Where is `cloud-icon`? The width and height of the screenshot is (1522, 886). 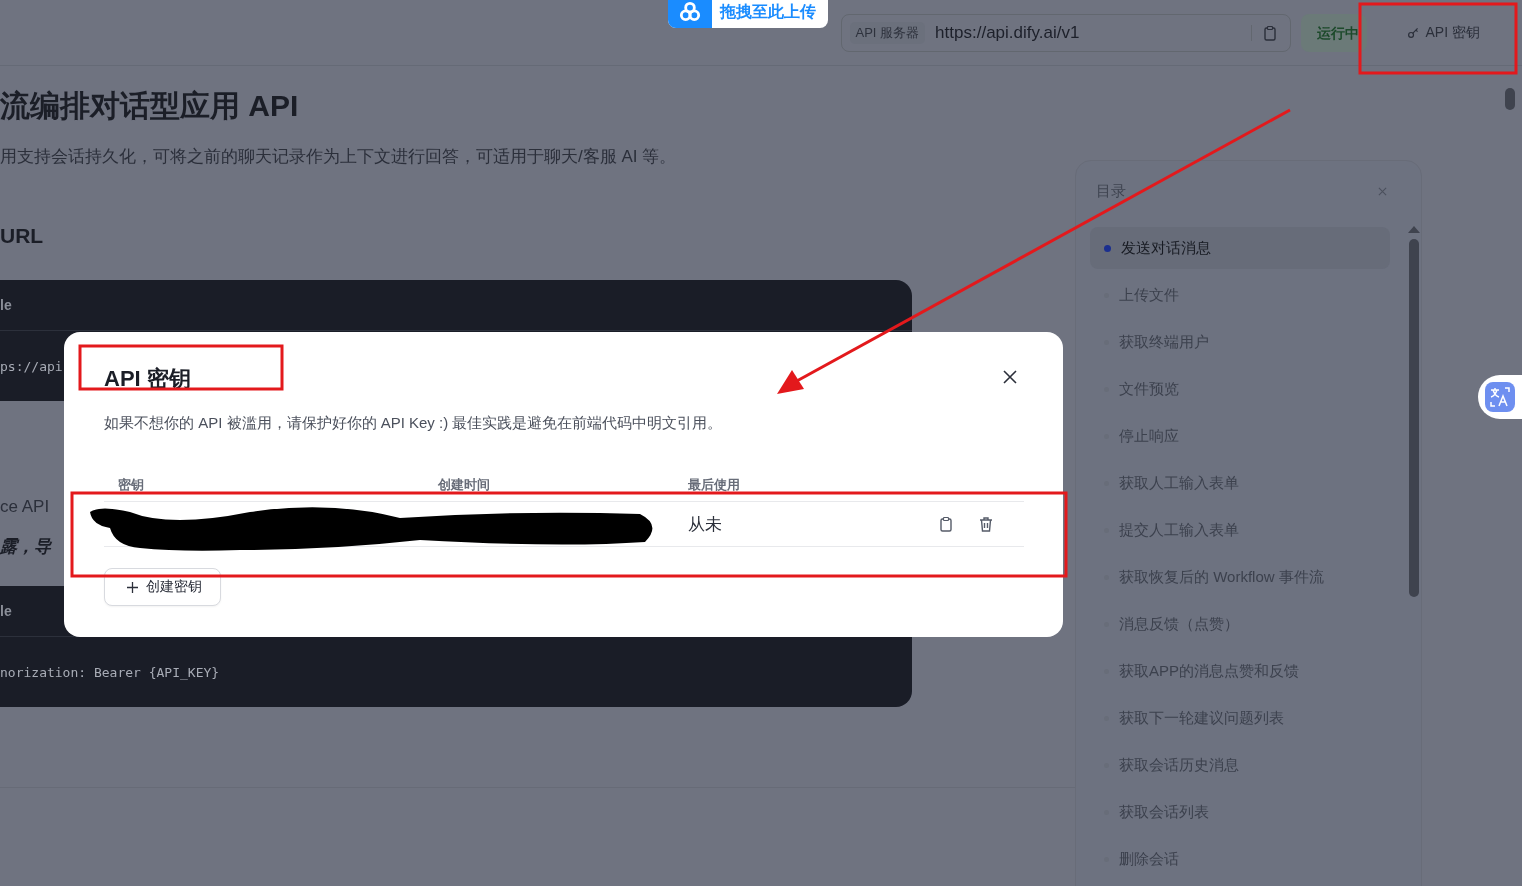 cloud-icon is located at coordinates (690, 14).